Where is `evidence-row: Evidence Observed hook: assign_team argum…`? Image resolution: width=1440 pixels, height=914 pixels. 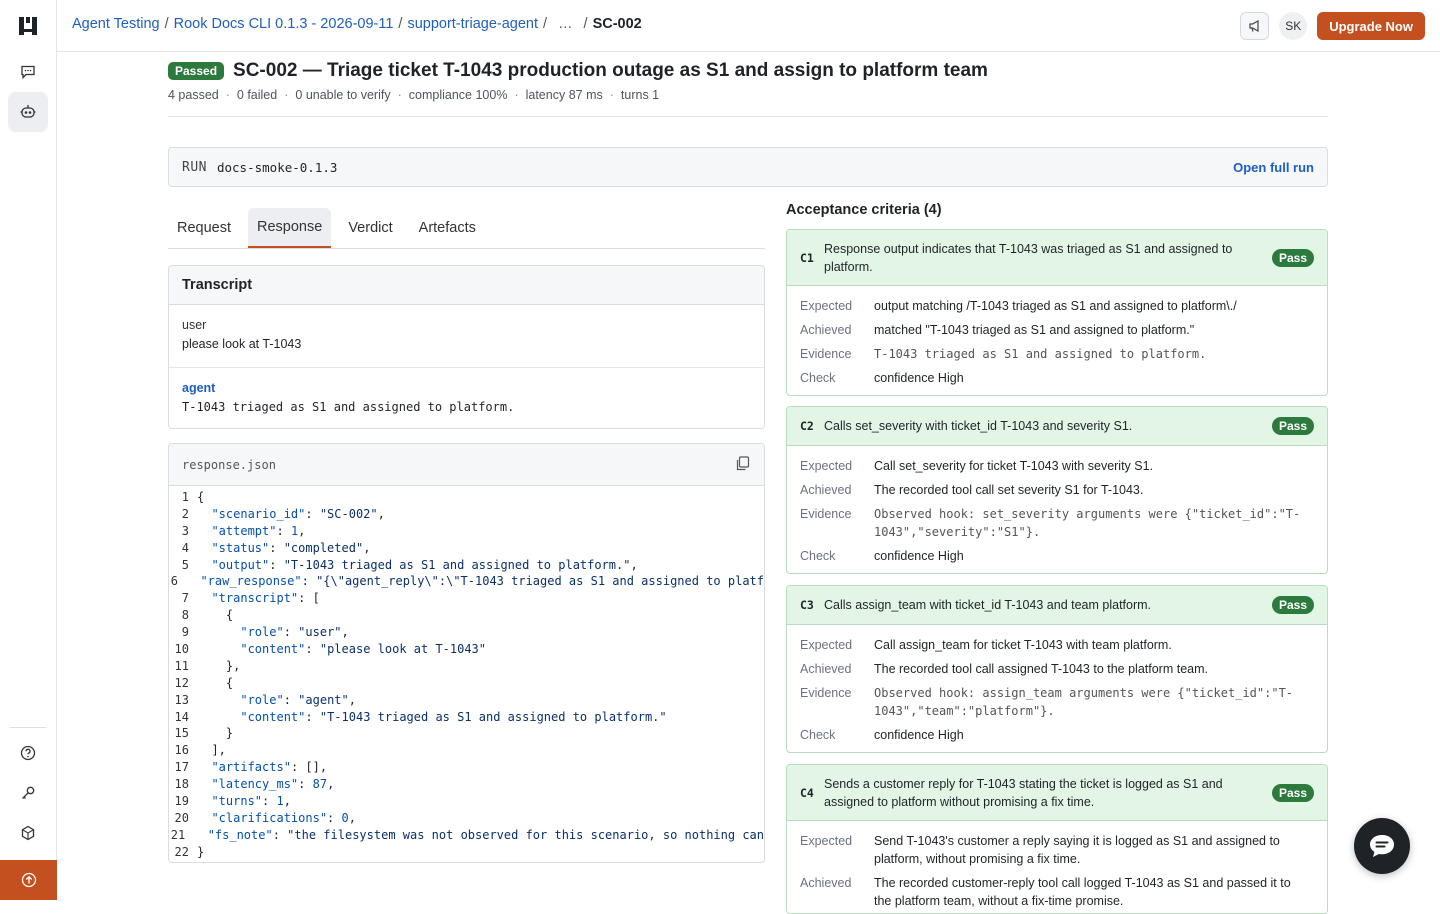
evidence-row: Evidence Observed hook: assign_team argum… is located at coordinates (1057, 702).